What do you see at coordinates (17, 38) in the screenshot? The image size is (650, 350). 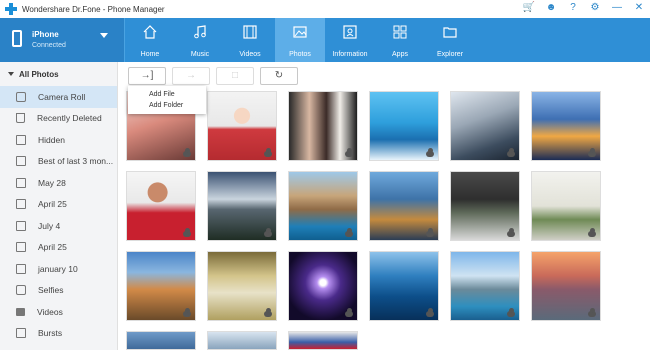 I see `phone-icon` at bounding box center [17, 38].